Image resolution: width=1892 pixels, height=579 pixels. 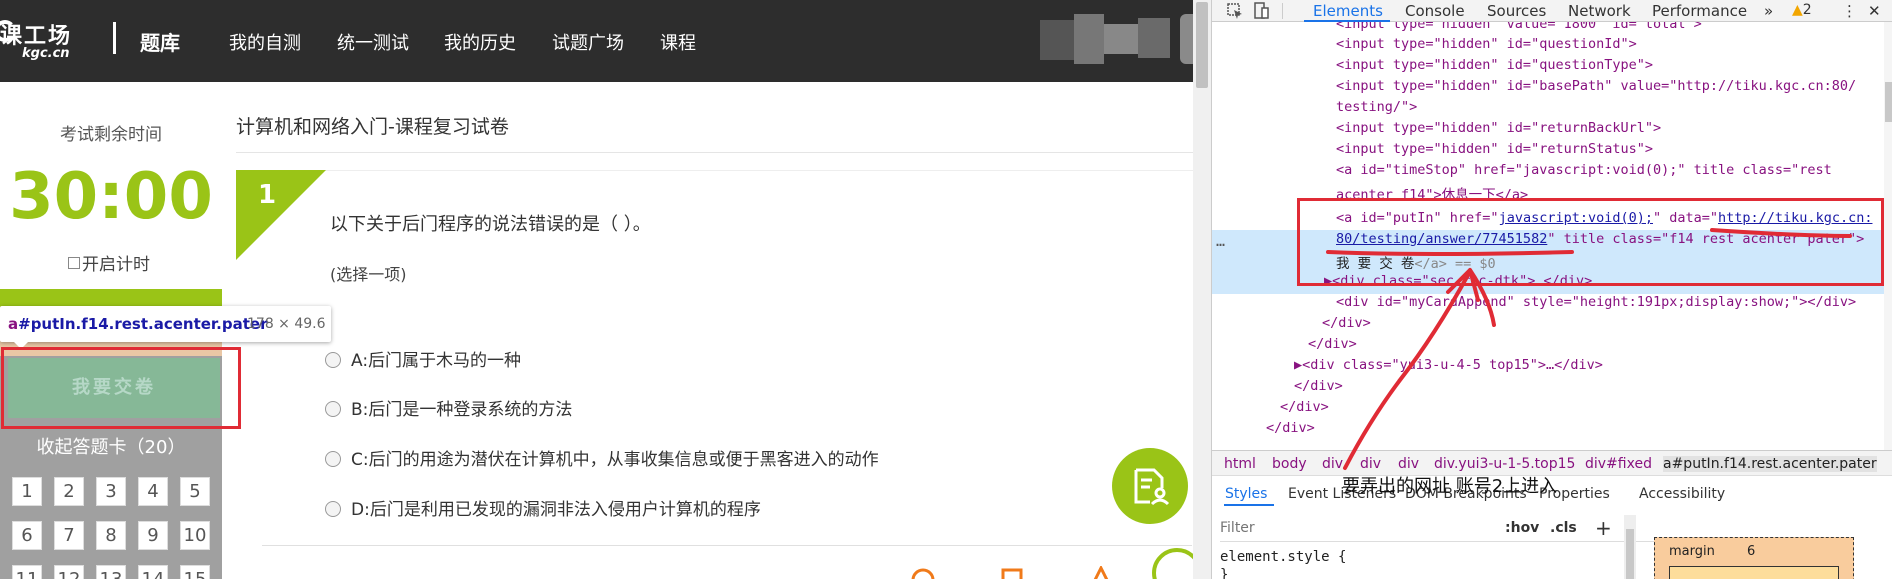 I want to click on bookmark-icon, so click(x=1101, y=572).